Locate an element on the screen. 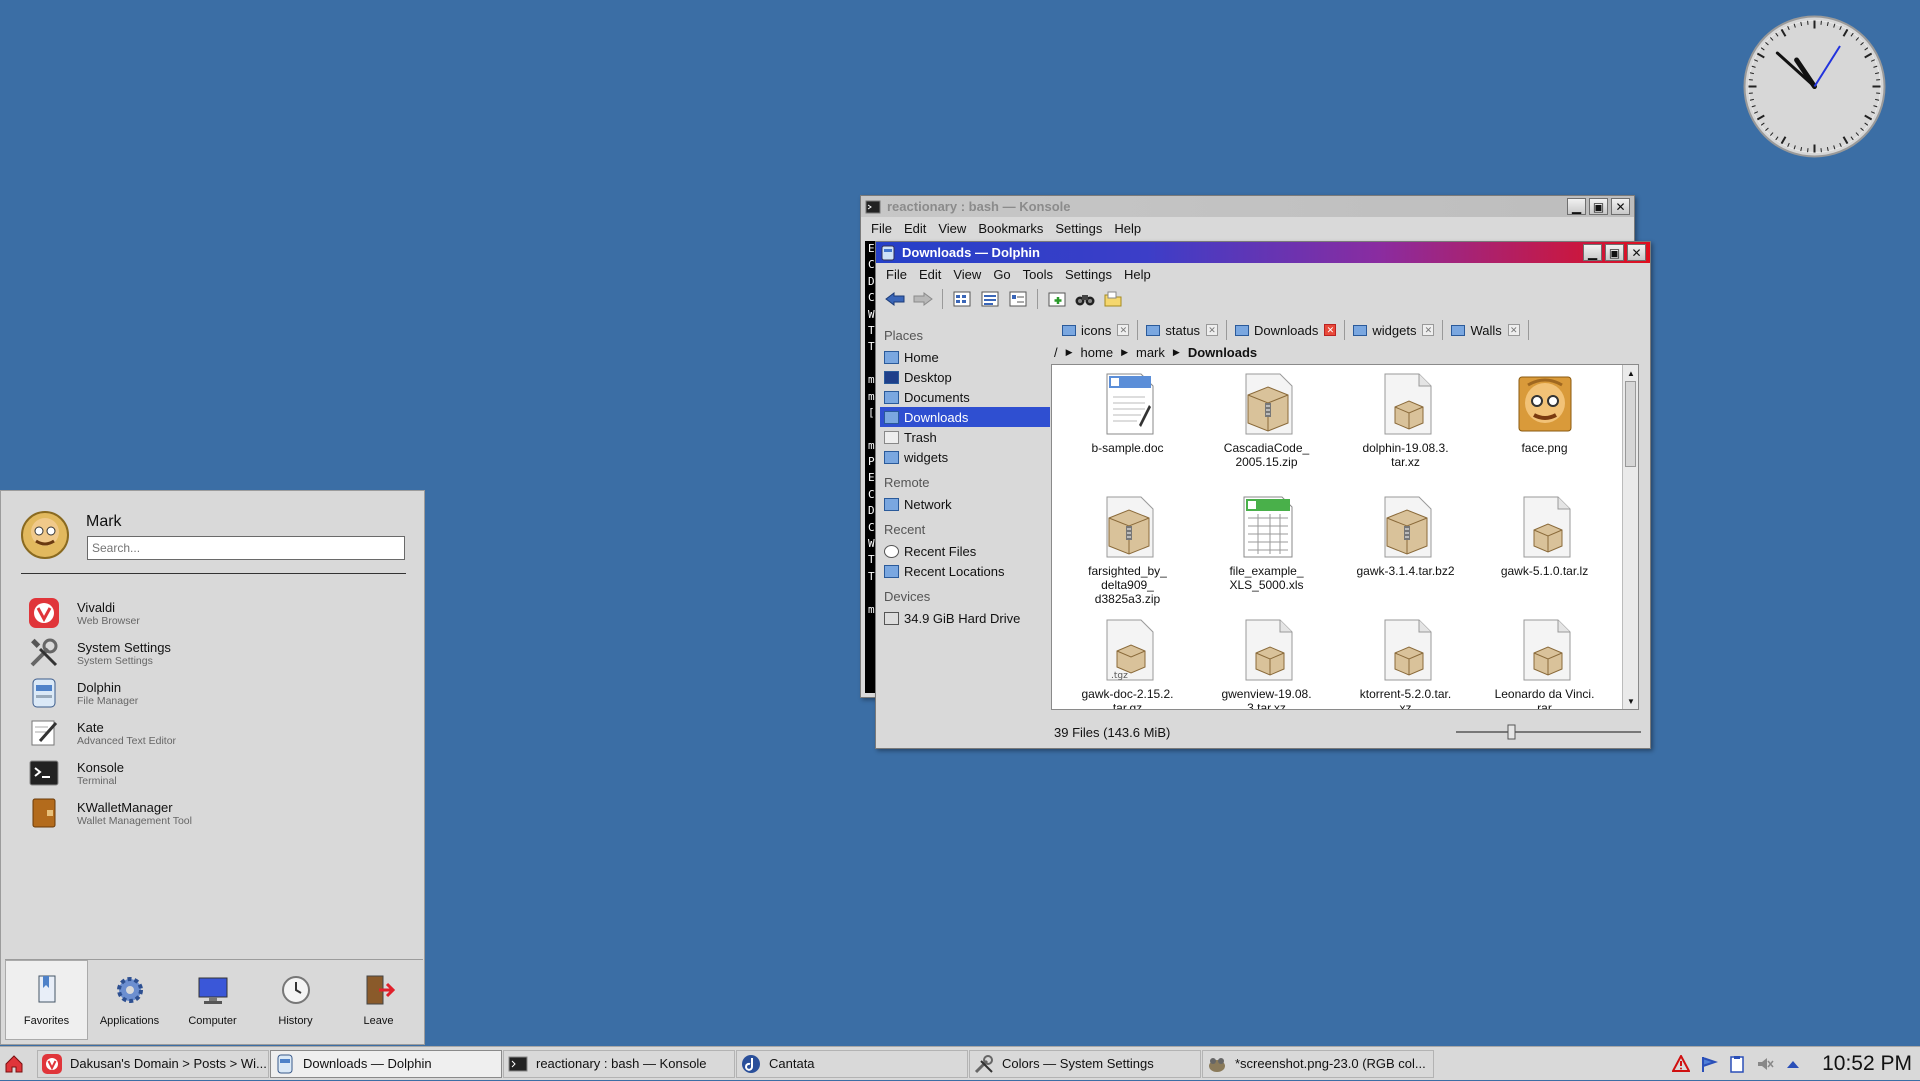 The height and width of the screenshot is (1081, 1920). menu-bookmarks: Bookmarks is located at coordinates (1010, 228).